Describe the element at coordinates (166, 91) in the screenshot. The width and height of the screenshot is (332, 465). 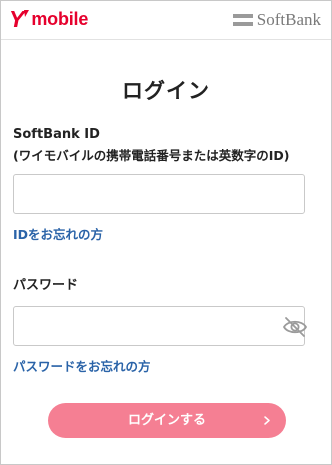
I see `page-title: ログイン` at that location.